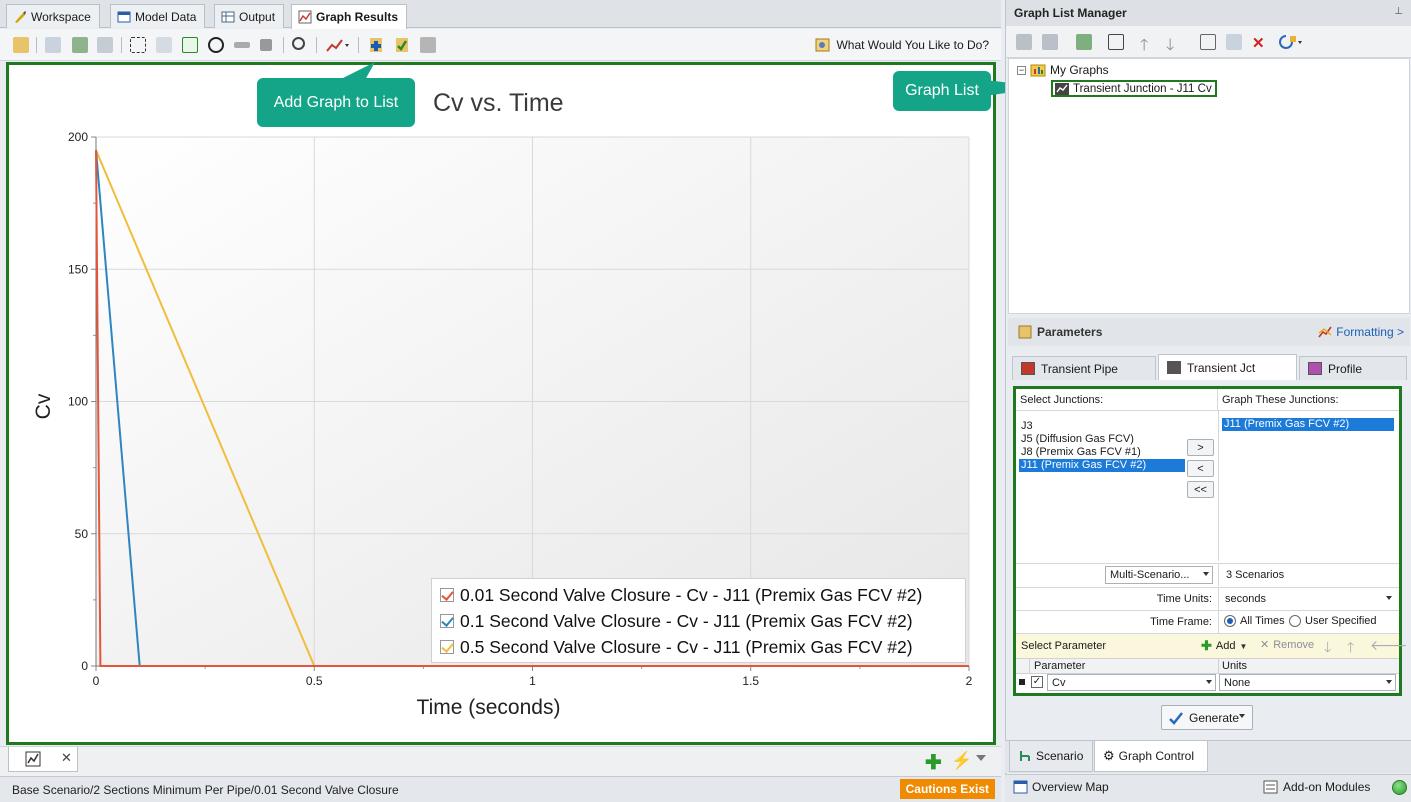  Describe the element at coordinates (43, 759) in the screenshot. I see `graph-document-tab: ✕` at that location.